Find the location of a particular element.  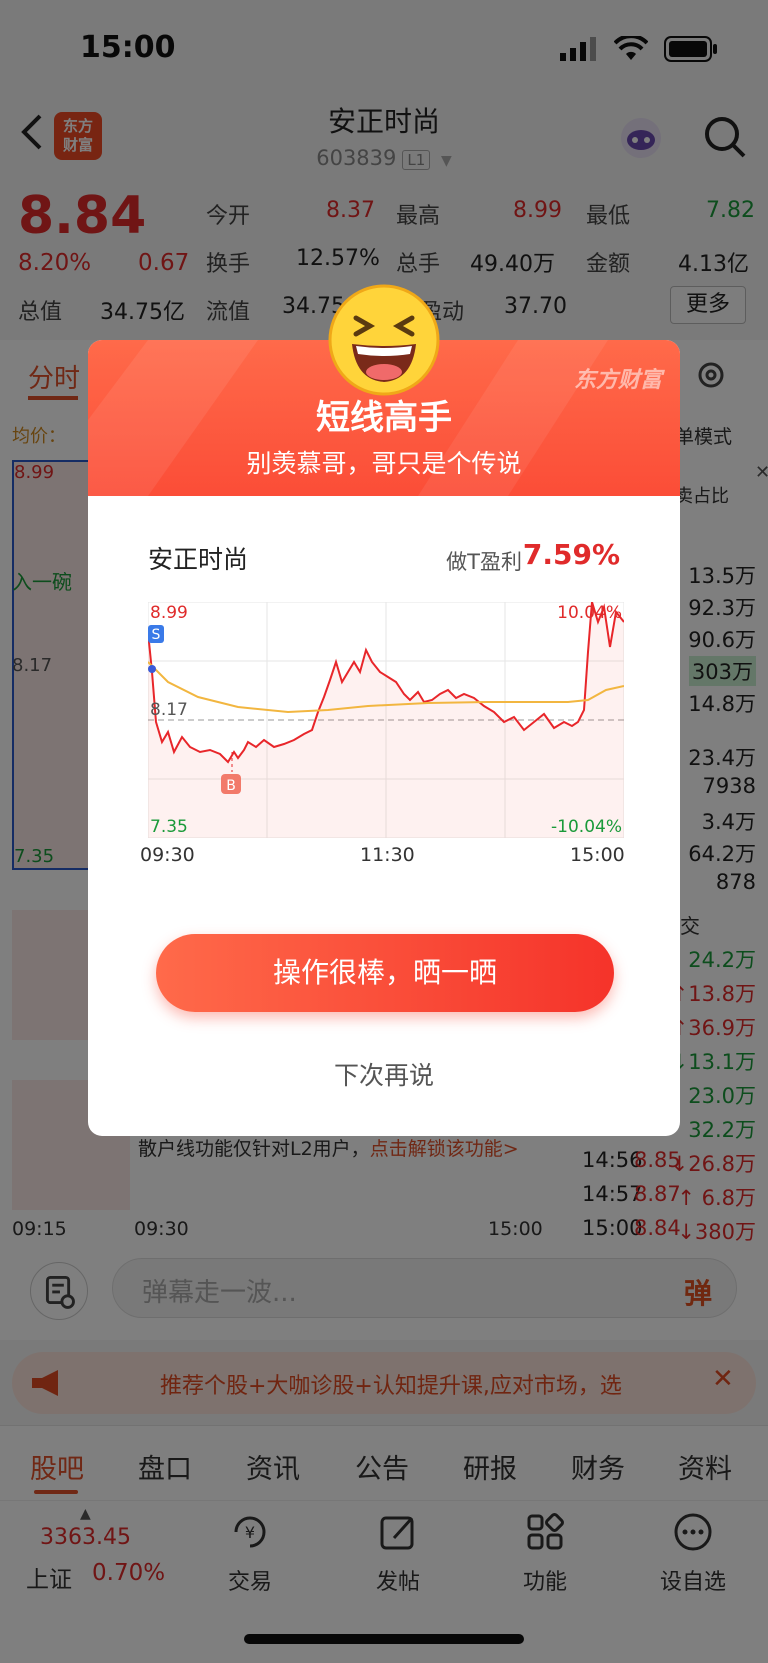

modal-subtitle: 别羡慕哥，哥只是个传说 is located at coordinates (384, 463).